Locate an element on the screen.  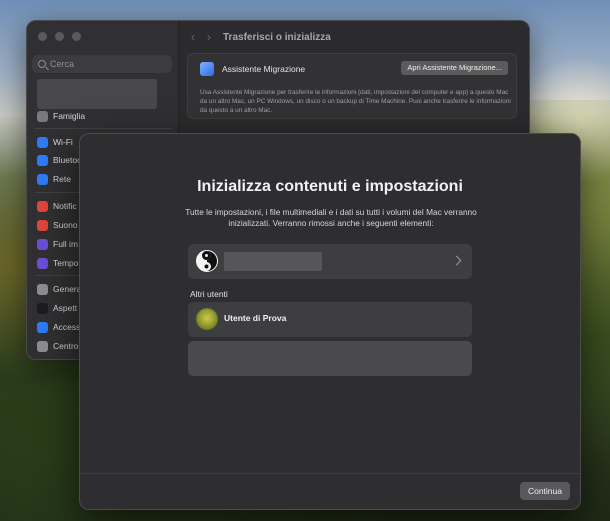
sidebar-item-label: Rete is located at coordinates (62, 179).